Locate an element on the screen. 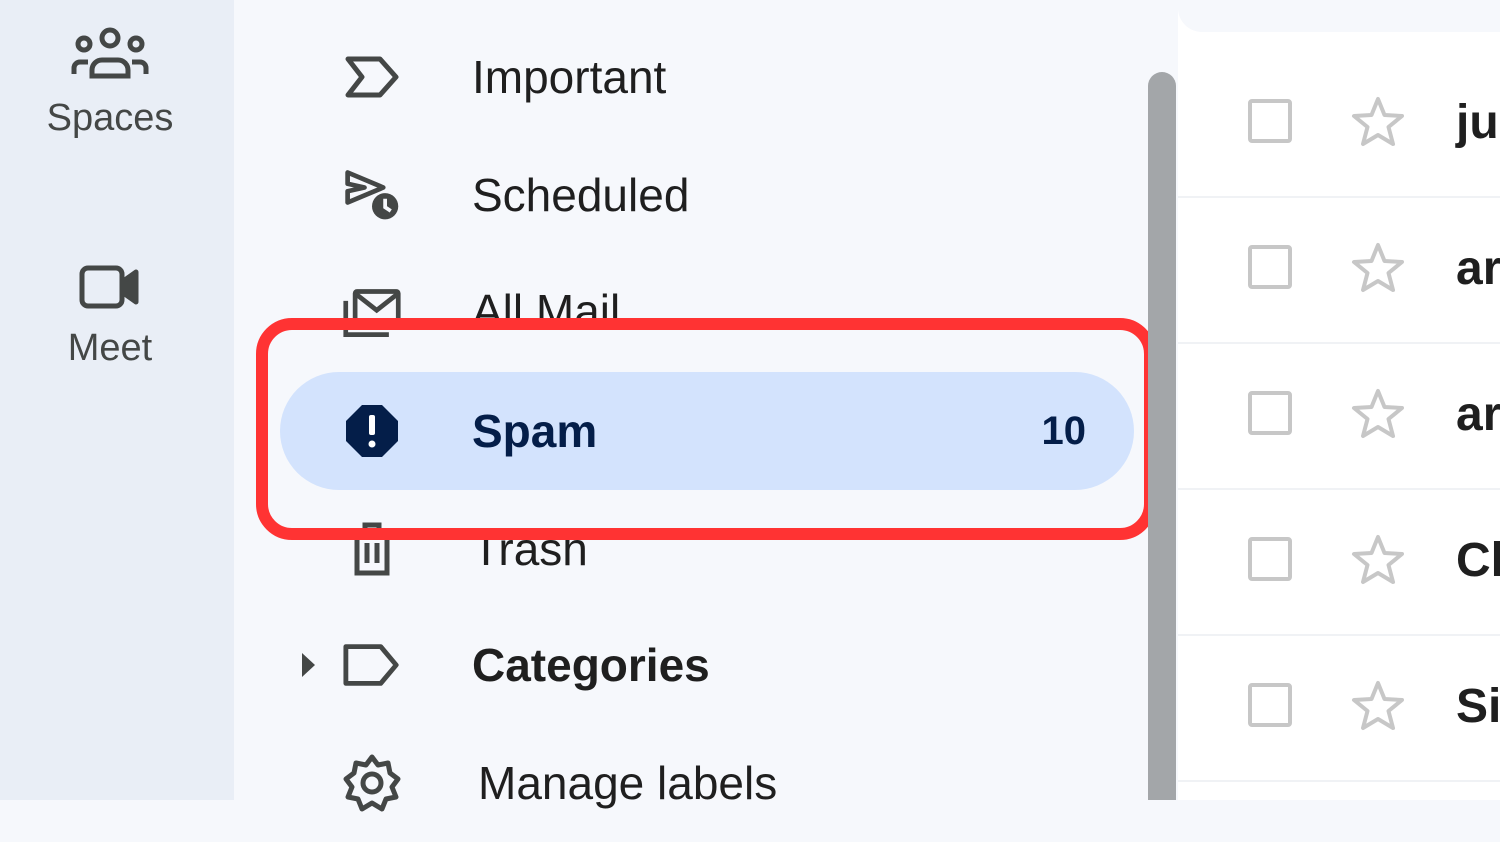  nav-item-categories: Categories is located at coordinates (707, 665).